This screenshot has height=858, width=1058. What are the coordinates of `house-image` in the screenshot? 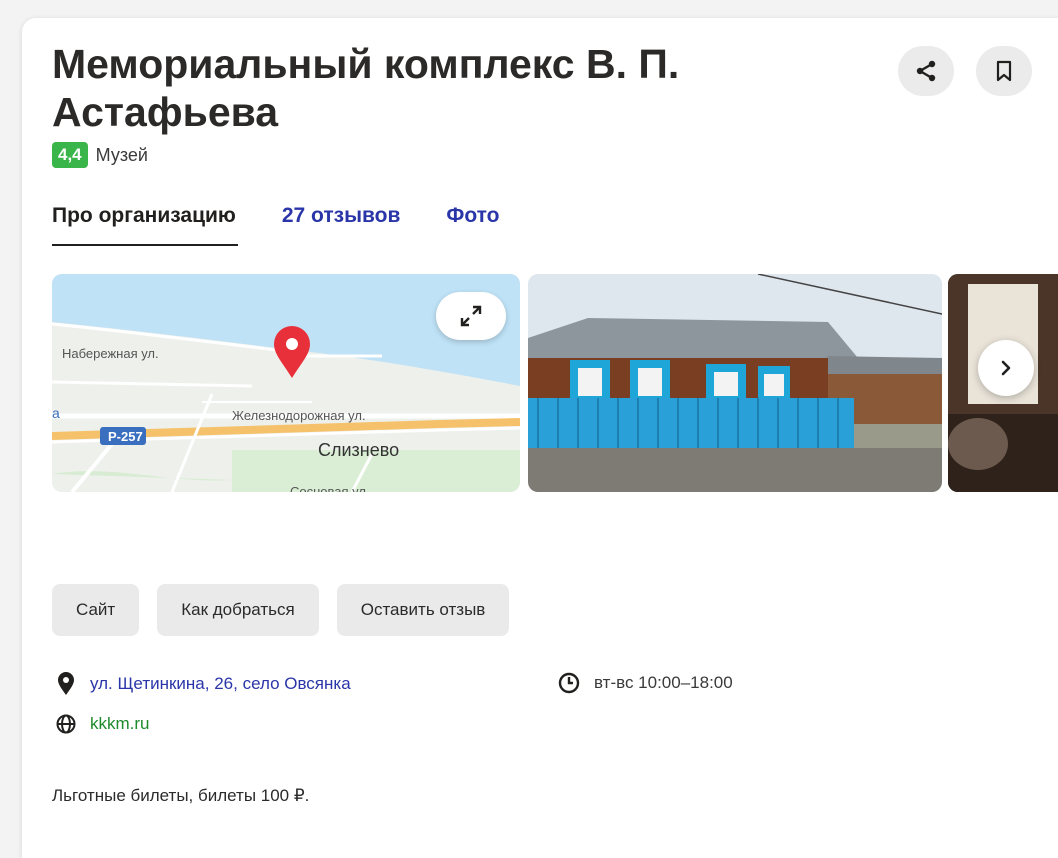 It's located at (735, 383).